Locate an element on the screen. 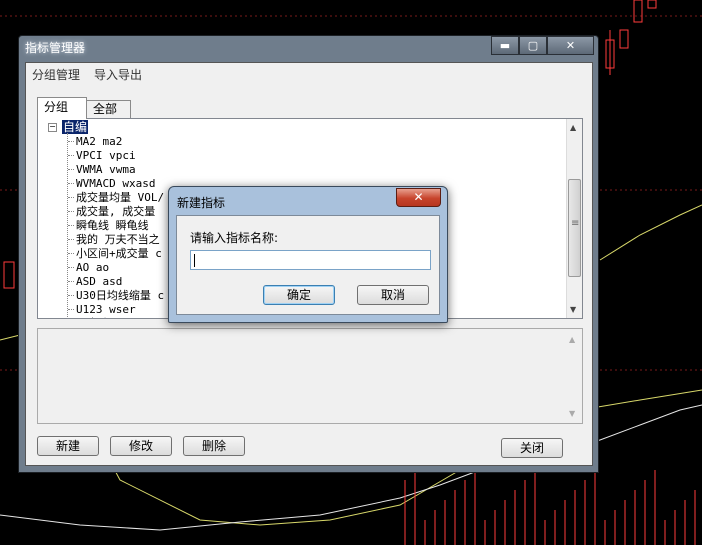 This screenshot has width=702, height=545. tree-item: 小区间+成交量 c is located at coordinates (115, 253).